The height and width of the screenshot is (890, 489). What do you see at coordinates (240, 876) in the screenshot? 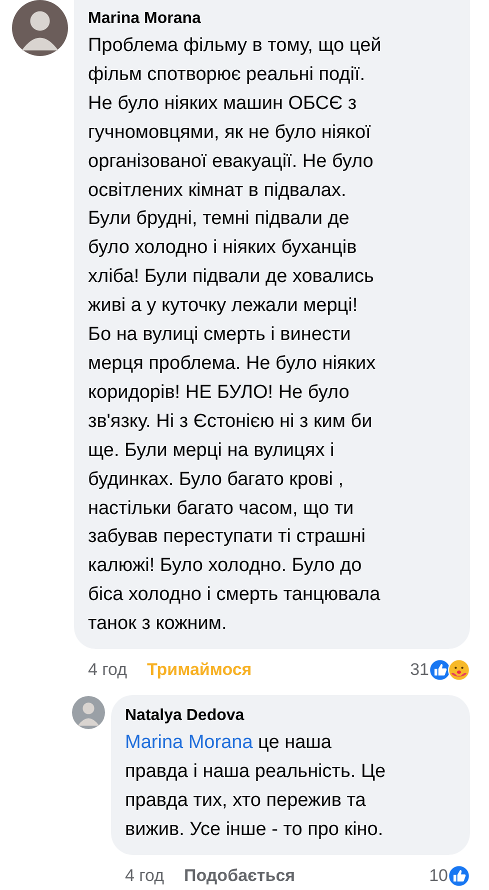
I see `reaction-link: Подобається` at bounding box center [240, 876].